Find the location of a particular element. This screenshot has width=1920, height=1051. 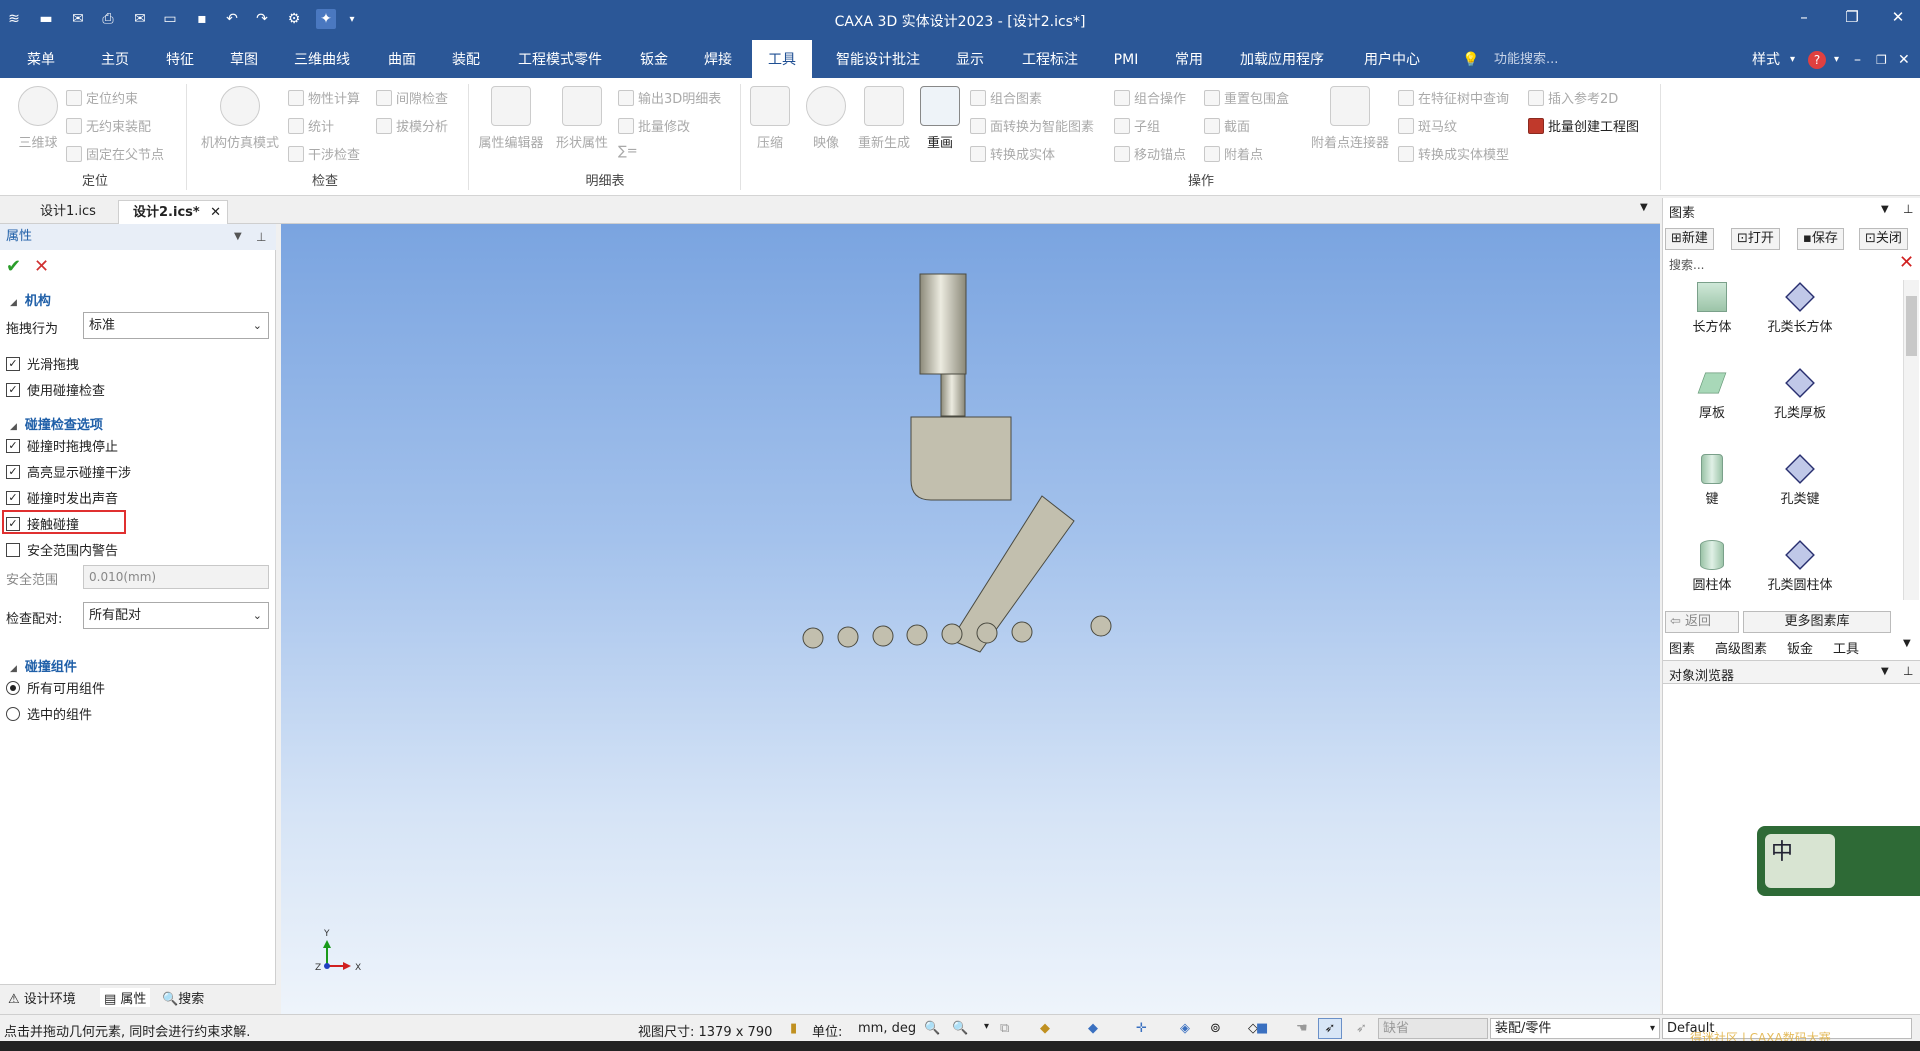

contact-collision-checkbox: ✓ 接触碰撞 is located at coordinates (42, 523).